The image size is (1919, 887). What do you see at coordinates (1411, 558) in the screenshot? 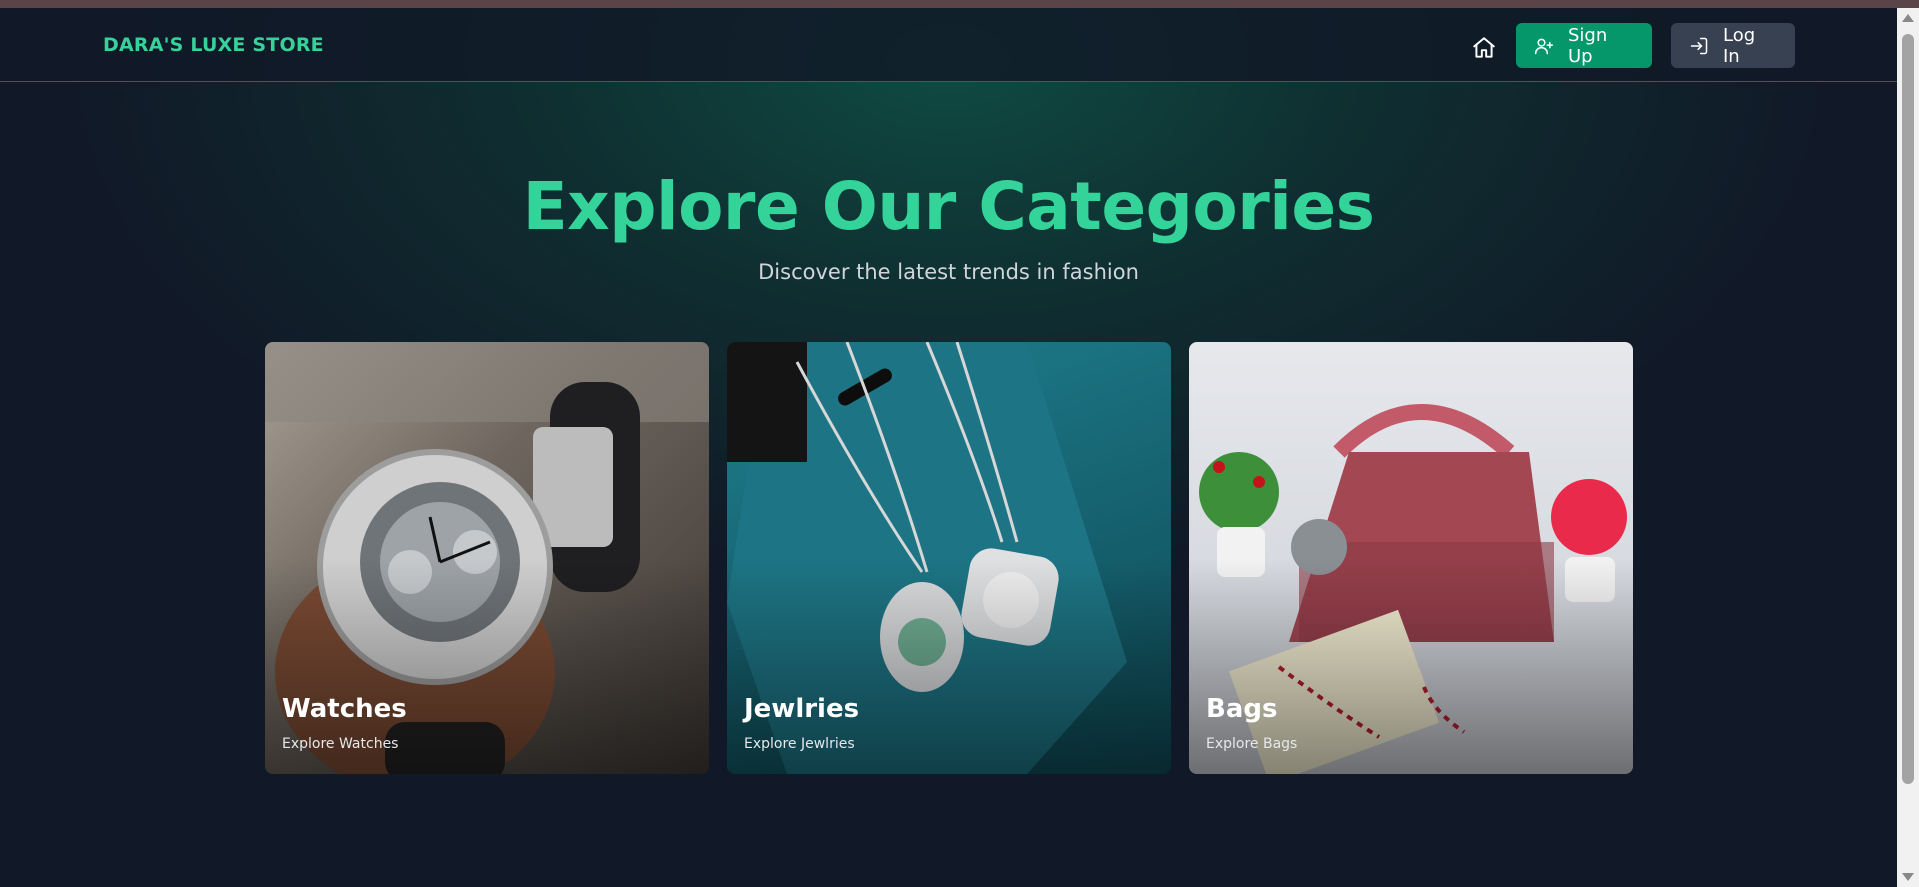
I see `category-card-bags: Bags Explore Bags` at bounding box center [1411, 558].